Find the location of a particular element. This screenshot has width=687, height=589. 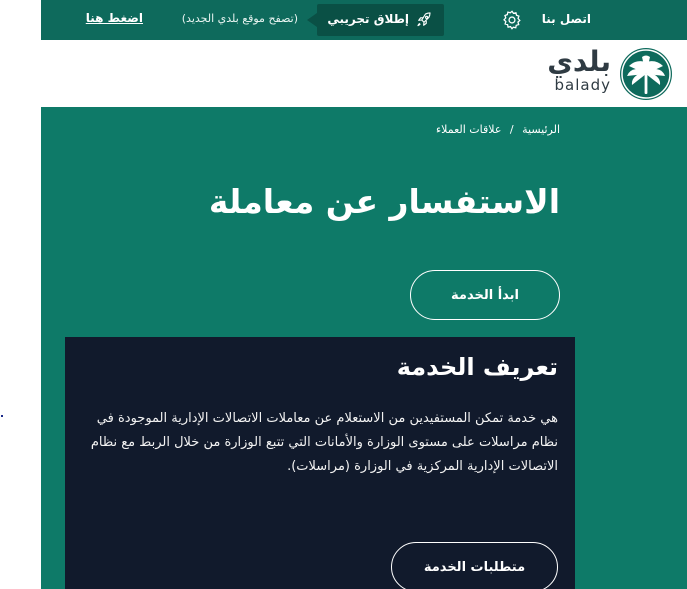

palm-logo-icon is located at coordinates (646, 74).